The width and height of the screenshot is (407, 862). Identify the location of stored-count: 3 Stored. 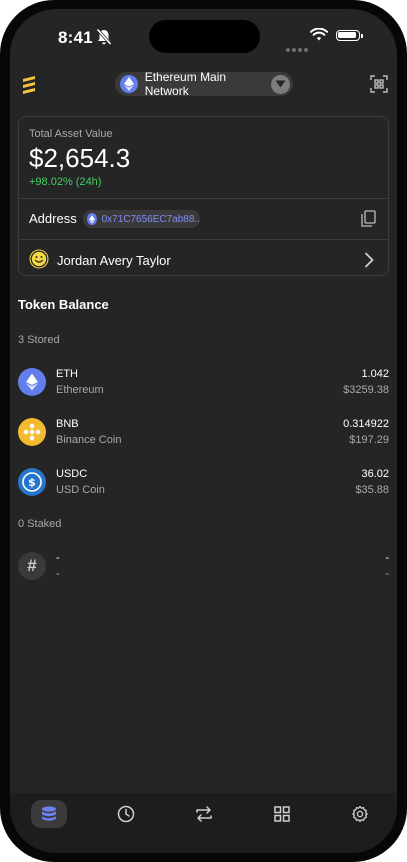
(39, 340).